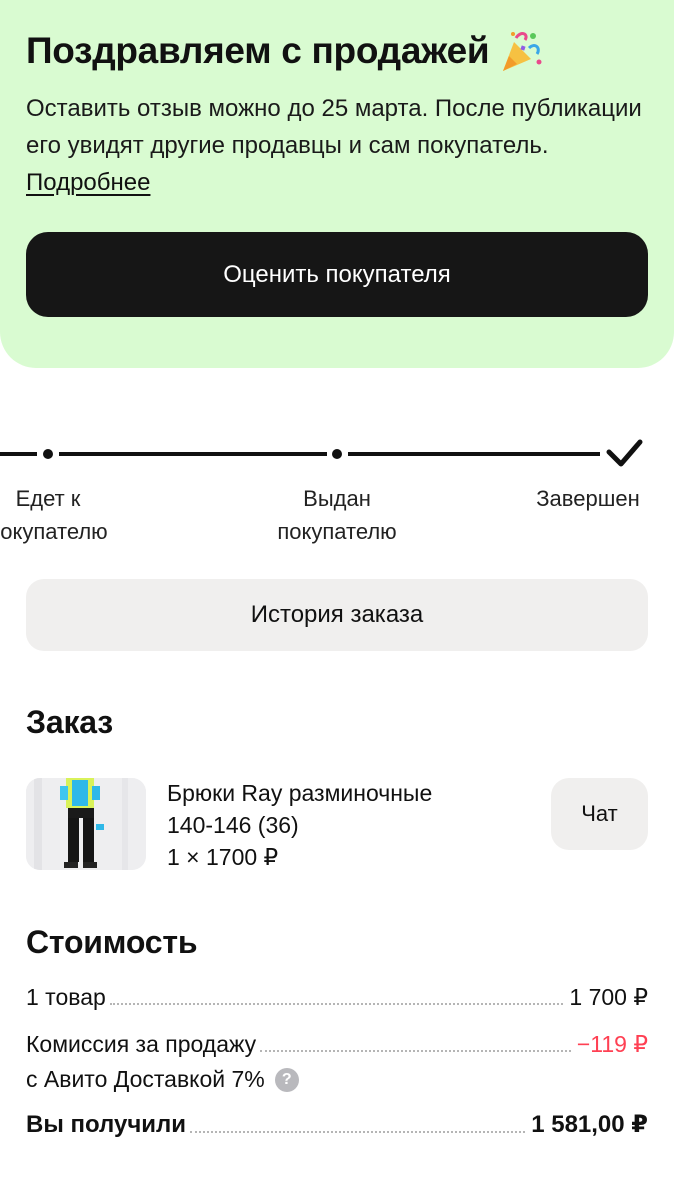 The image size is (674, 1200). Describe the element at coordinates (66, 997) in the screenshot. I see `cost-label: 1 товар` at that location.